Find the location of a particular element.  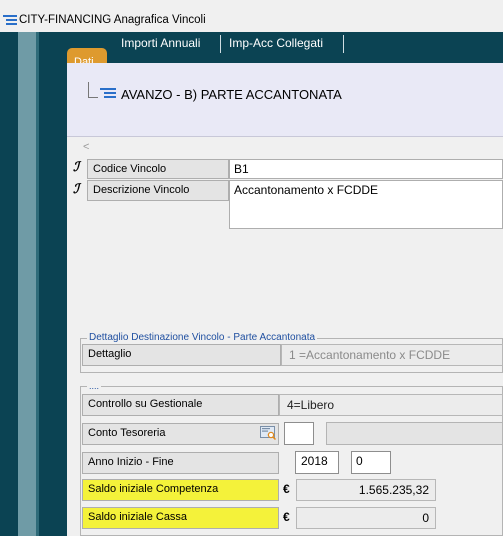

tree-connector is located at coordinates (93, 90).